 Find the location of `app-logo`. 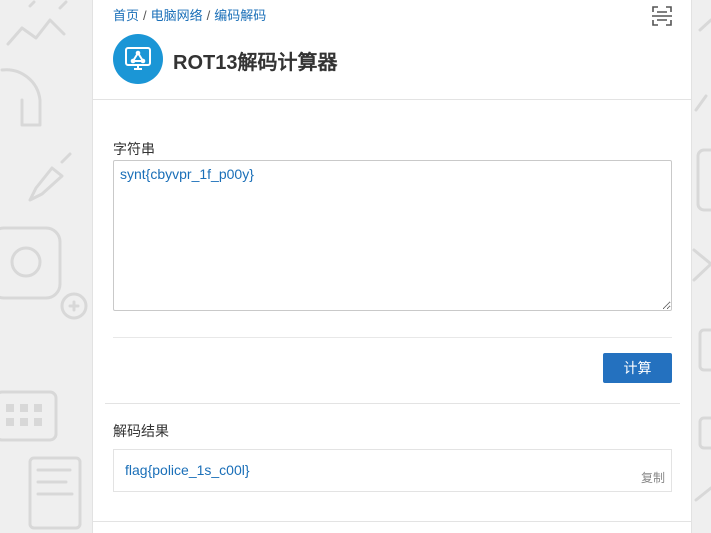

app-logo is located at coordinates (138, 59).